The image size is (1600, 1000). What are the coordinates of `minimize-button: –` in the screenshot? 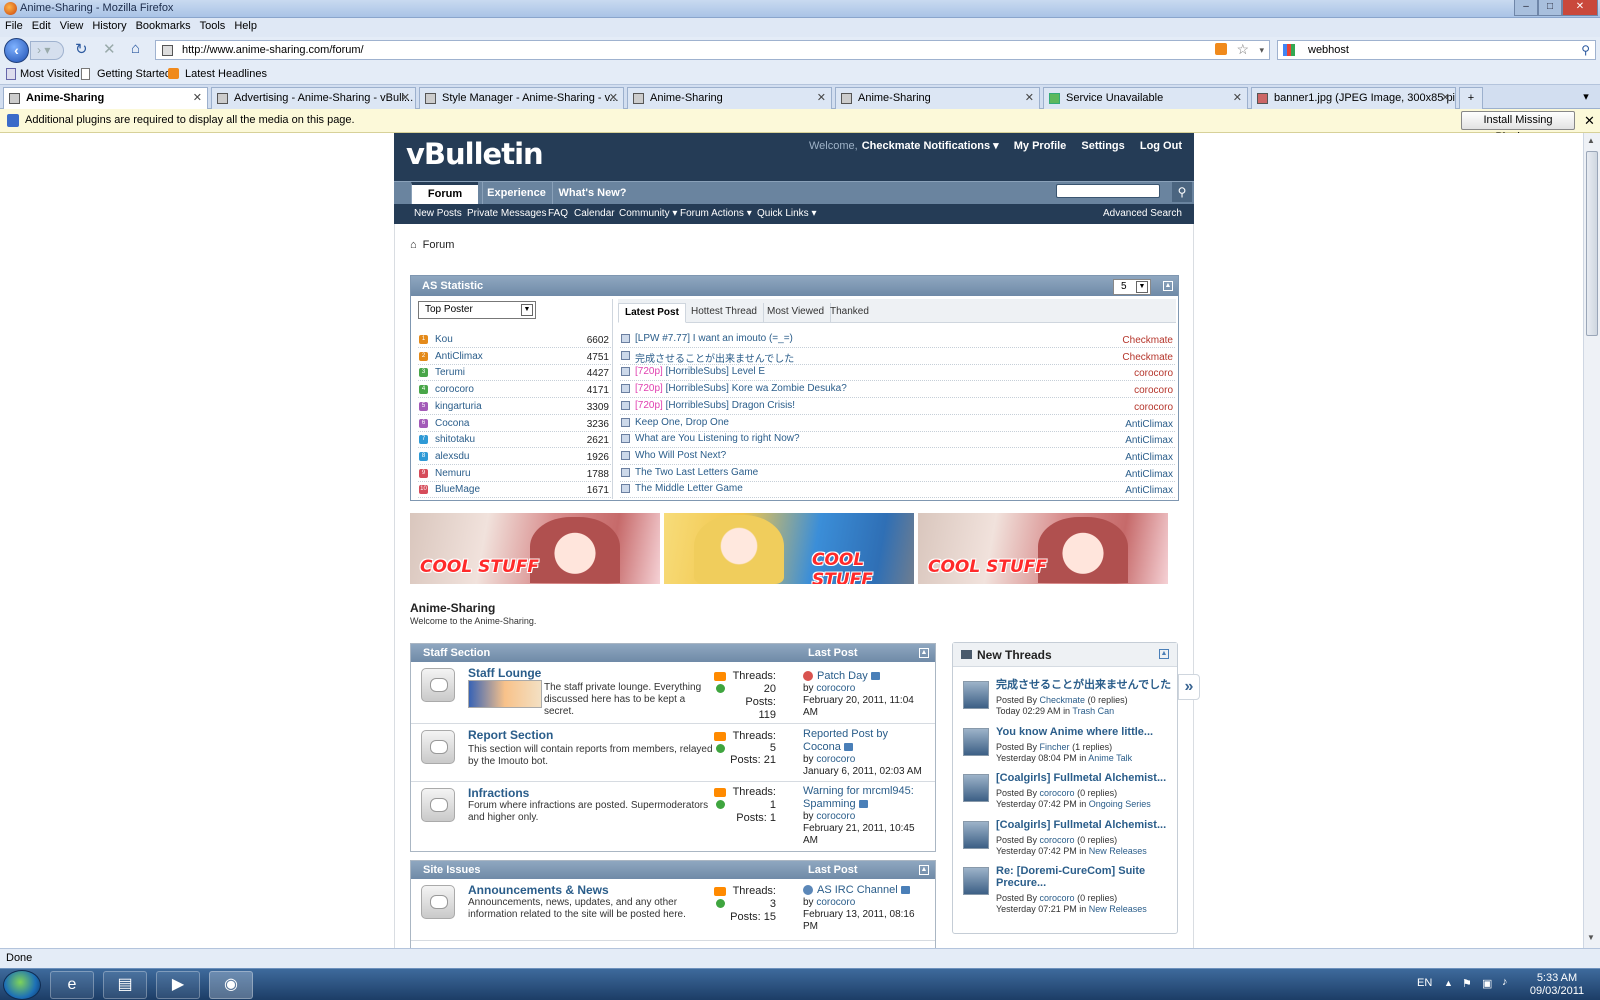 It's located at (1526, 8).